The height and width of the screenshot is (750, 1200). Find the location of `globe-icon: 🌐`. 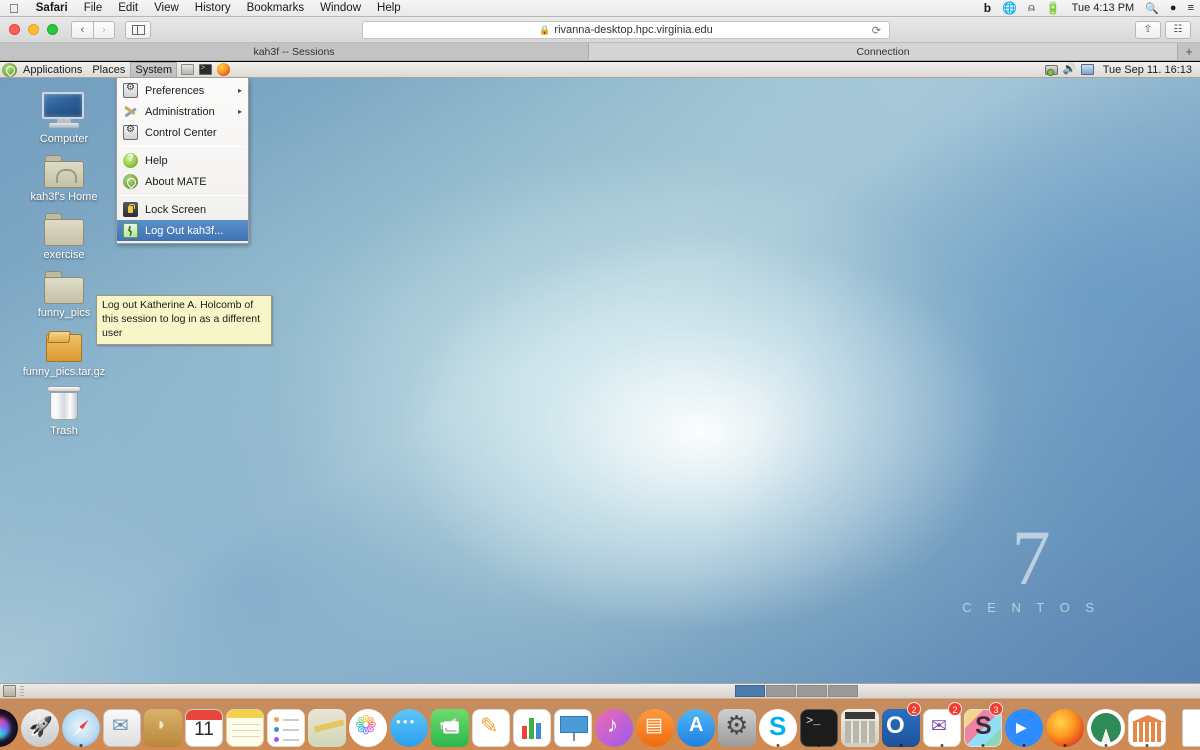

globe-icon: 🌐 is located at coordinates (1009, 8).